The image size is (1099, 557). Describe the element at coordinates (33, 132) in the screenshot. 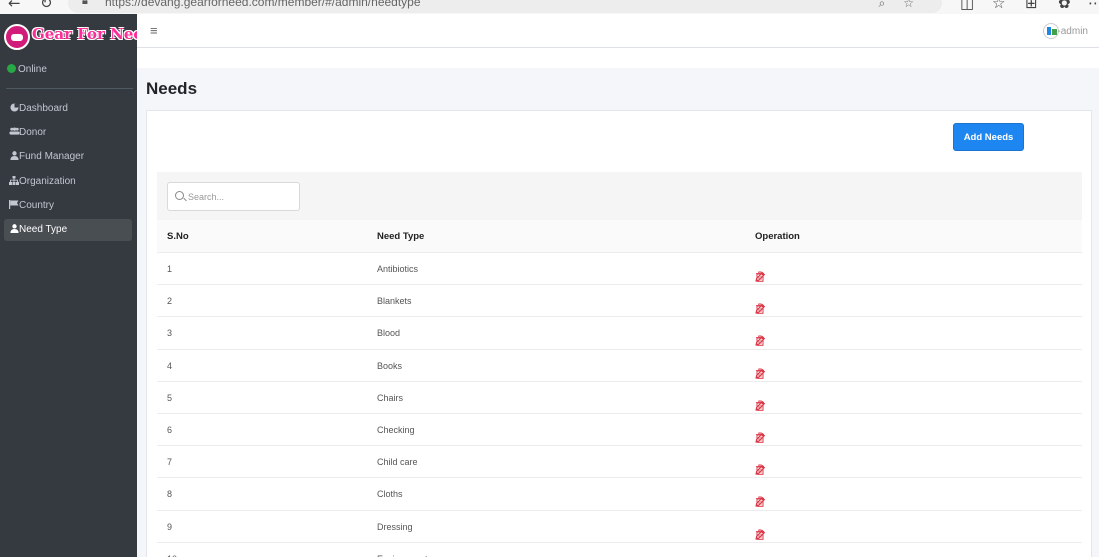

I see `sidebar-item-label: Donor` at that location.